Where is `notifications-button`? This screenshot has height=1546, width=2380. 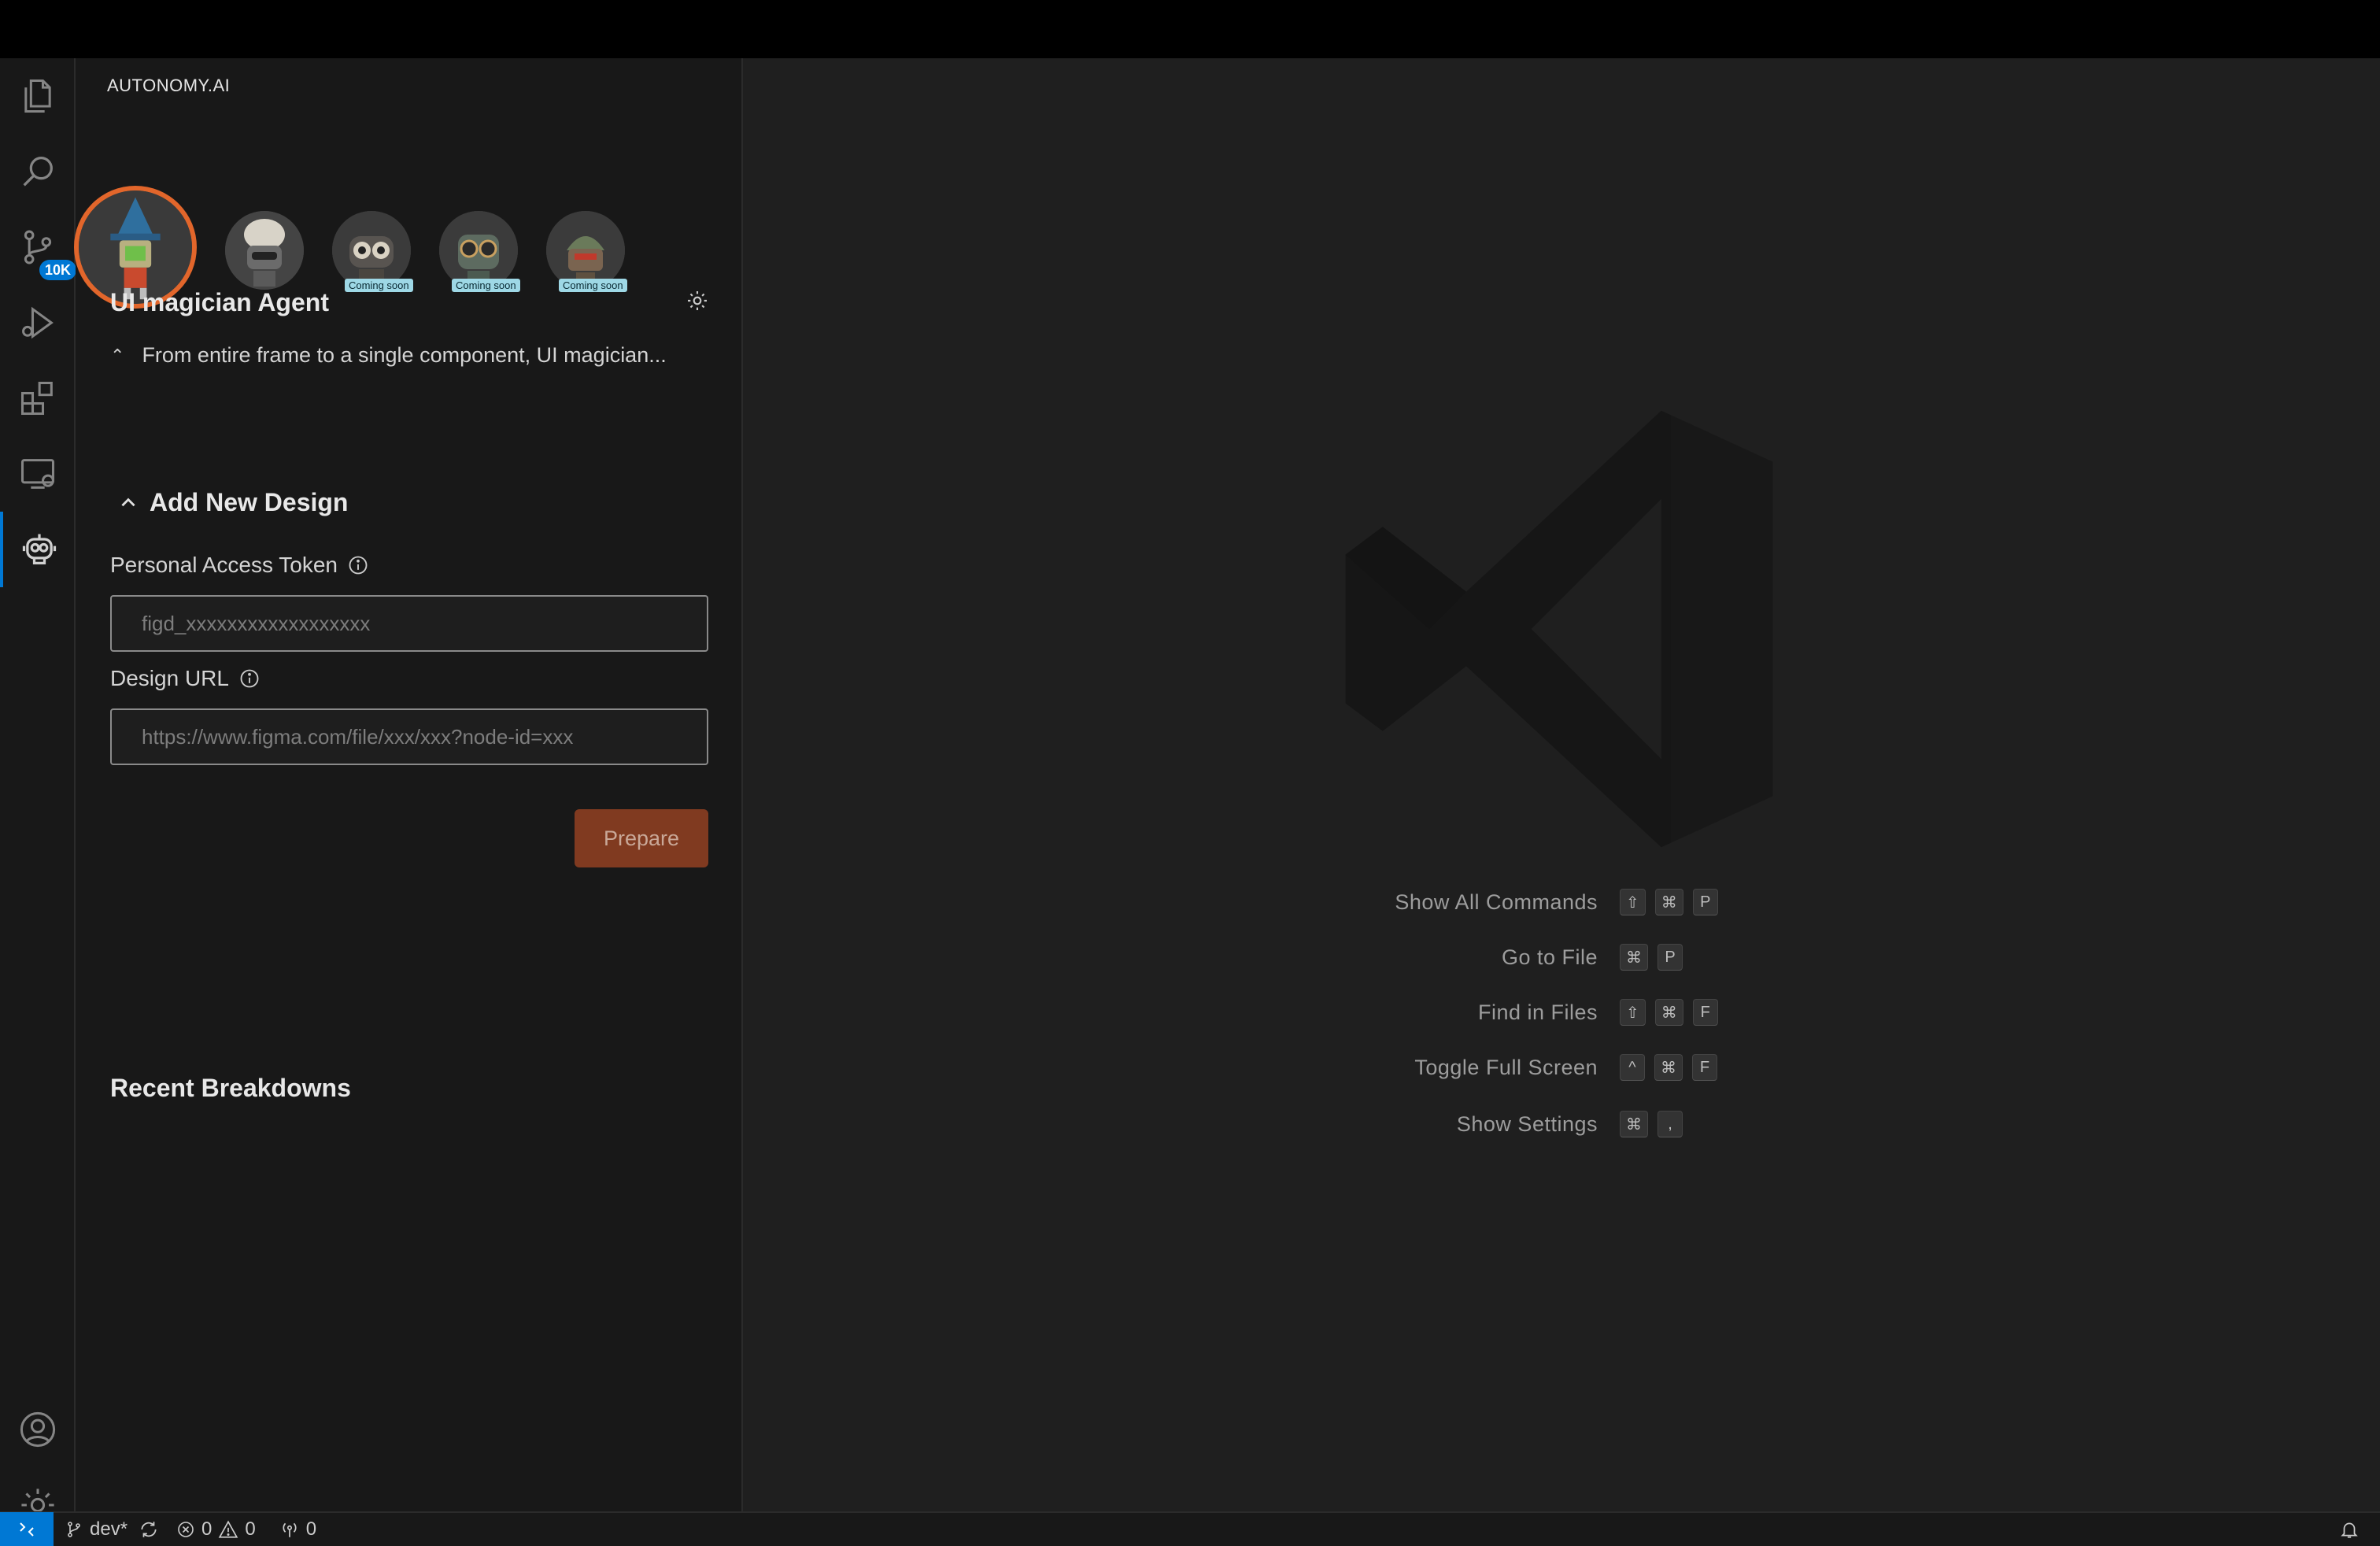
notifications-button is located at coordinates (2349, 1532).